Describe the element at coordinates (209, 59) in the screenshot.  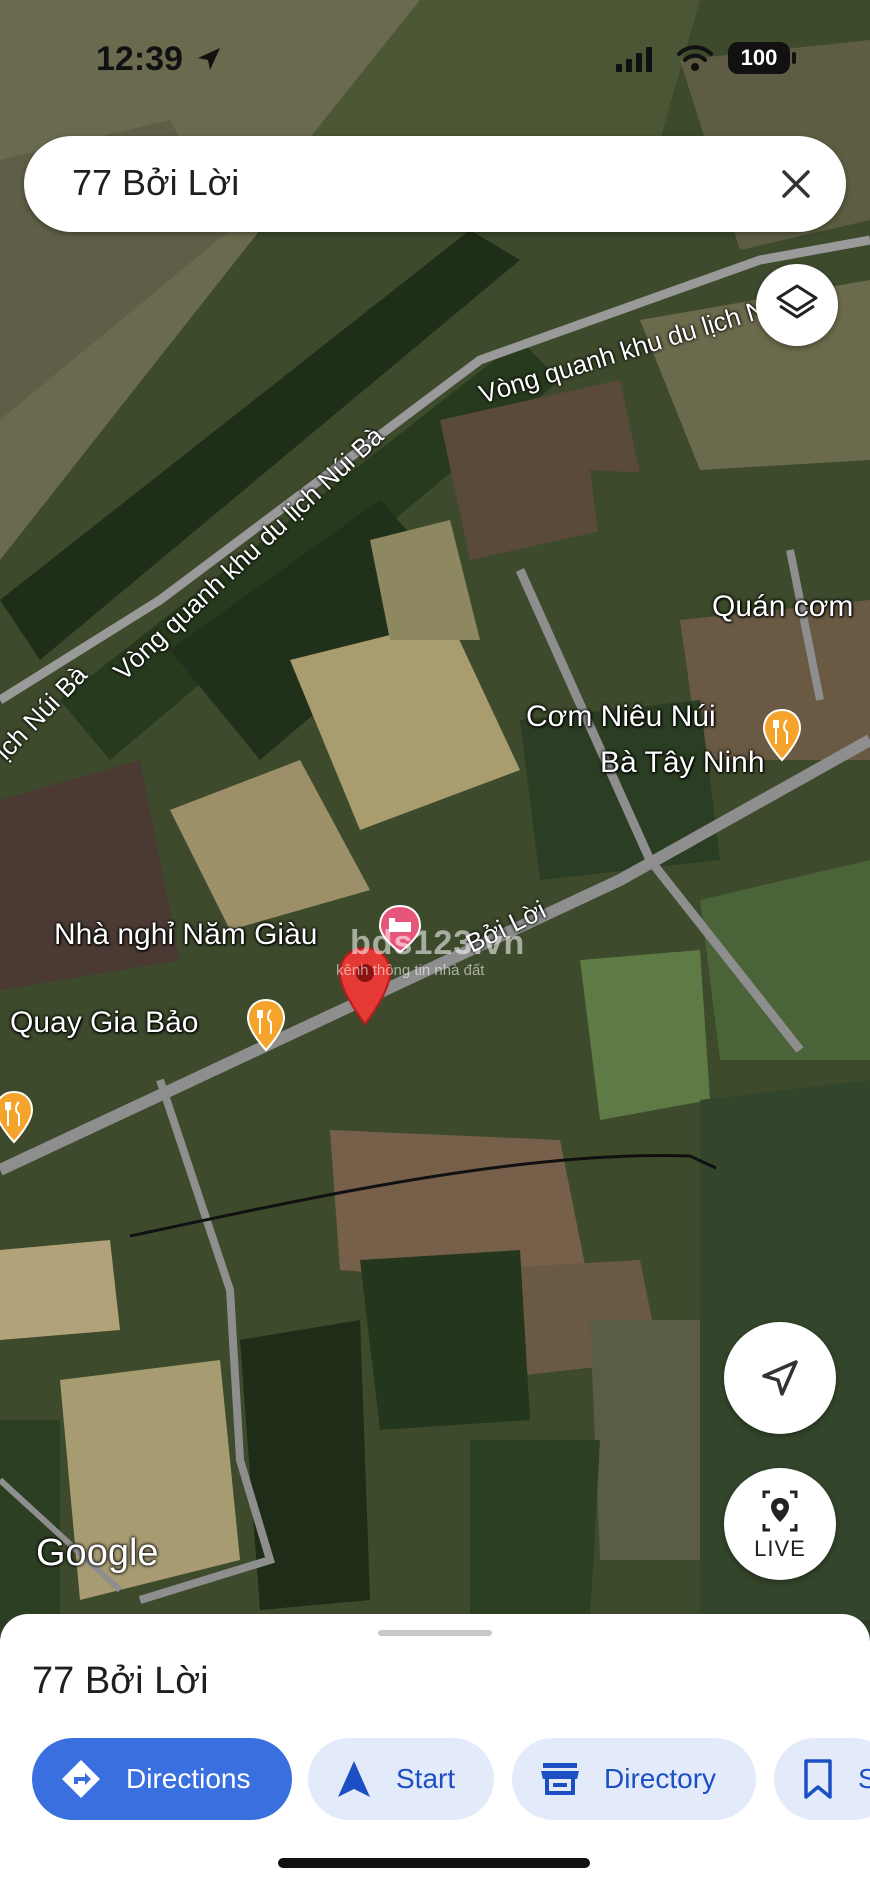
I see `location-arrow-icon` at that location.